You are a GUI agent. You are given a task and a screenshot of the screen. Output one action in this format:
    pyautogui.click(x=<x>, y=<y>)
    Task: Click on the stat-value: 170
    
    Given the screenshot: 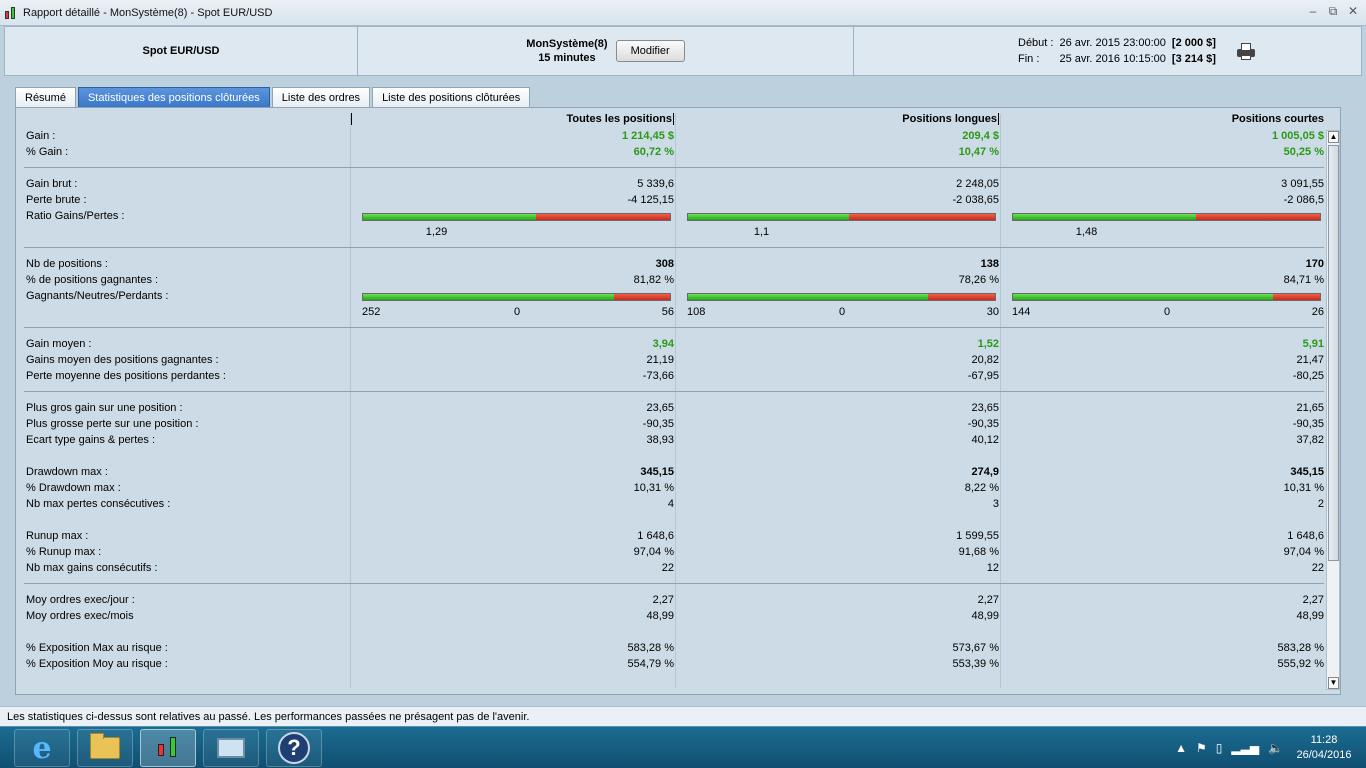 What is the action you would take?
    pyautogui.click(x=1314, y=264)
    